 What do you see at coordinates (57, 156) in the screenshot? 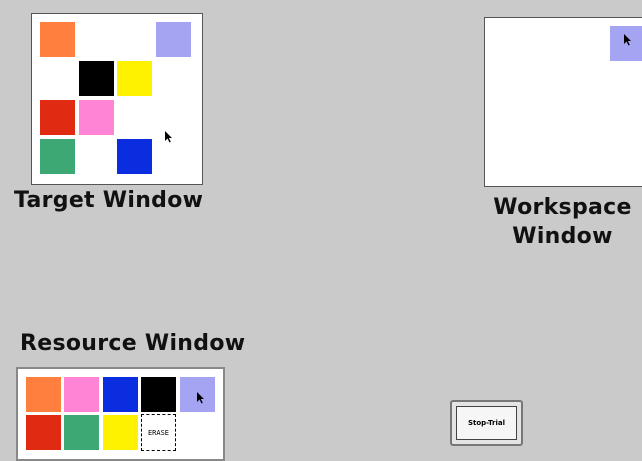
I see `target-tile-green` at bounding box center [57, 156].